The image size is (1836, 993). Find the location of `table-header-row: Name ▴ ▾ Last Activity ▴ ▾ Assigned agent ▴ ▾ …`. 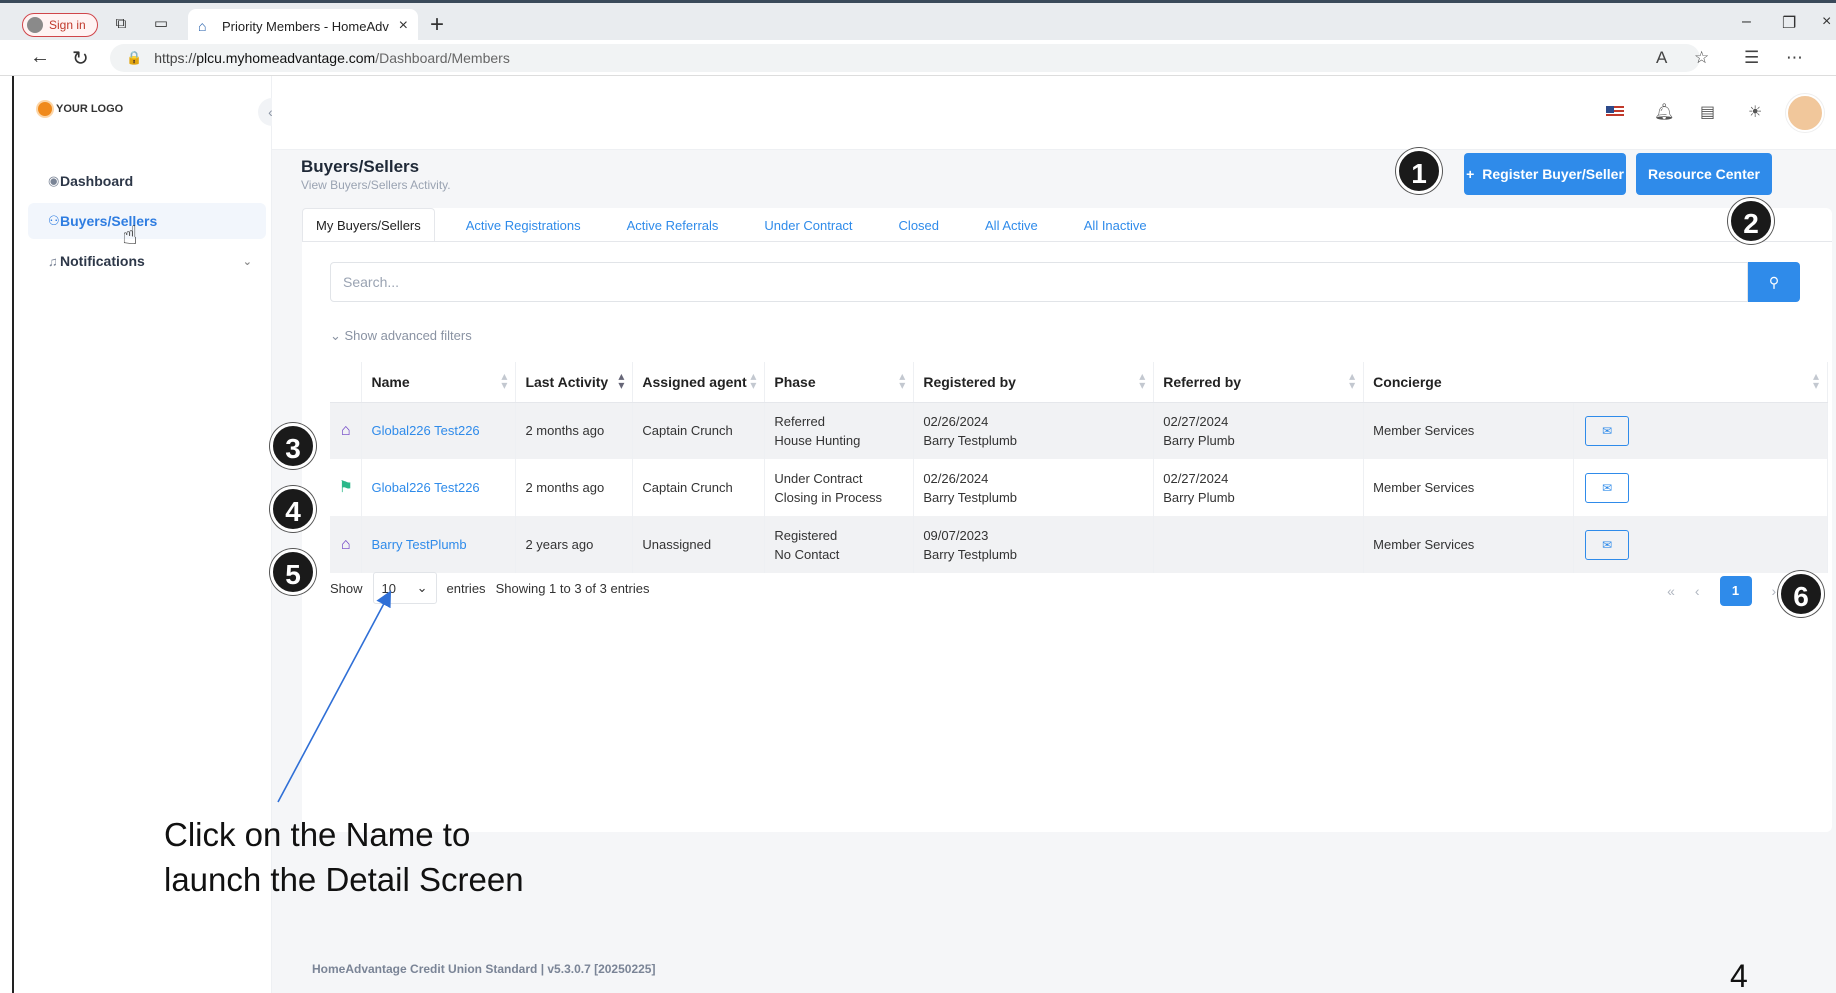

table-header-row: Name ▴ ▾ Last Activity ▴ ▾ Assigned agent ▴ ▾ … is located at coordinates (1079, 382).